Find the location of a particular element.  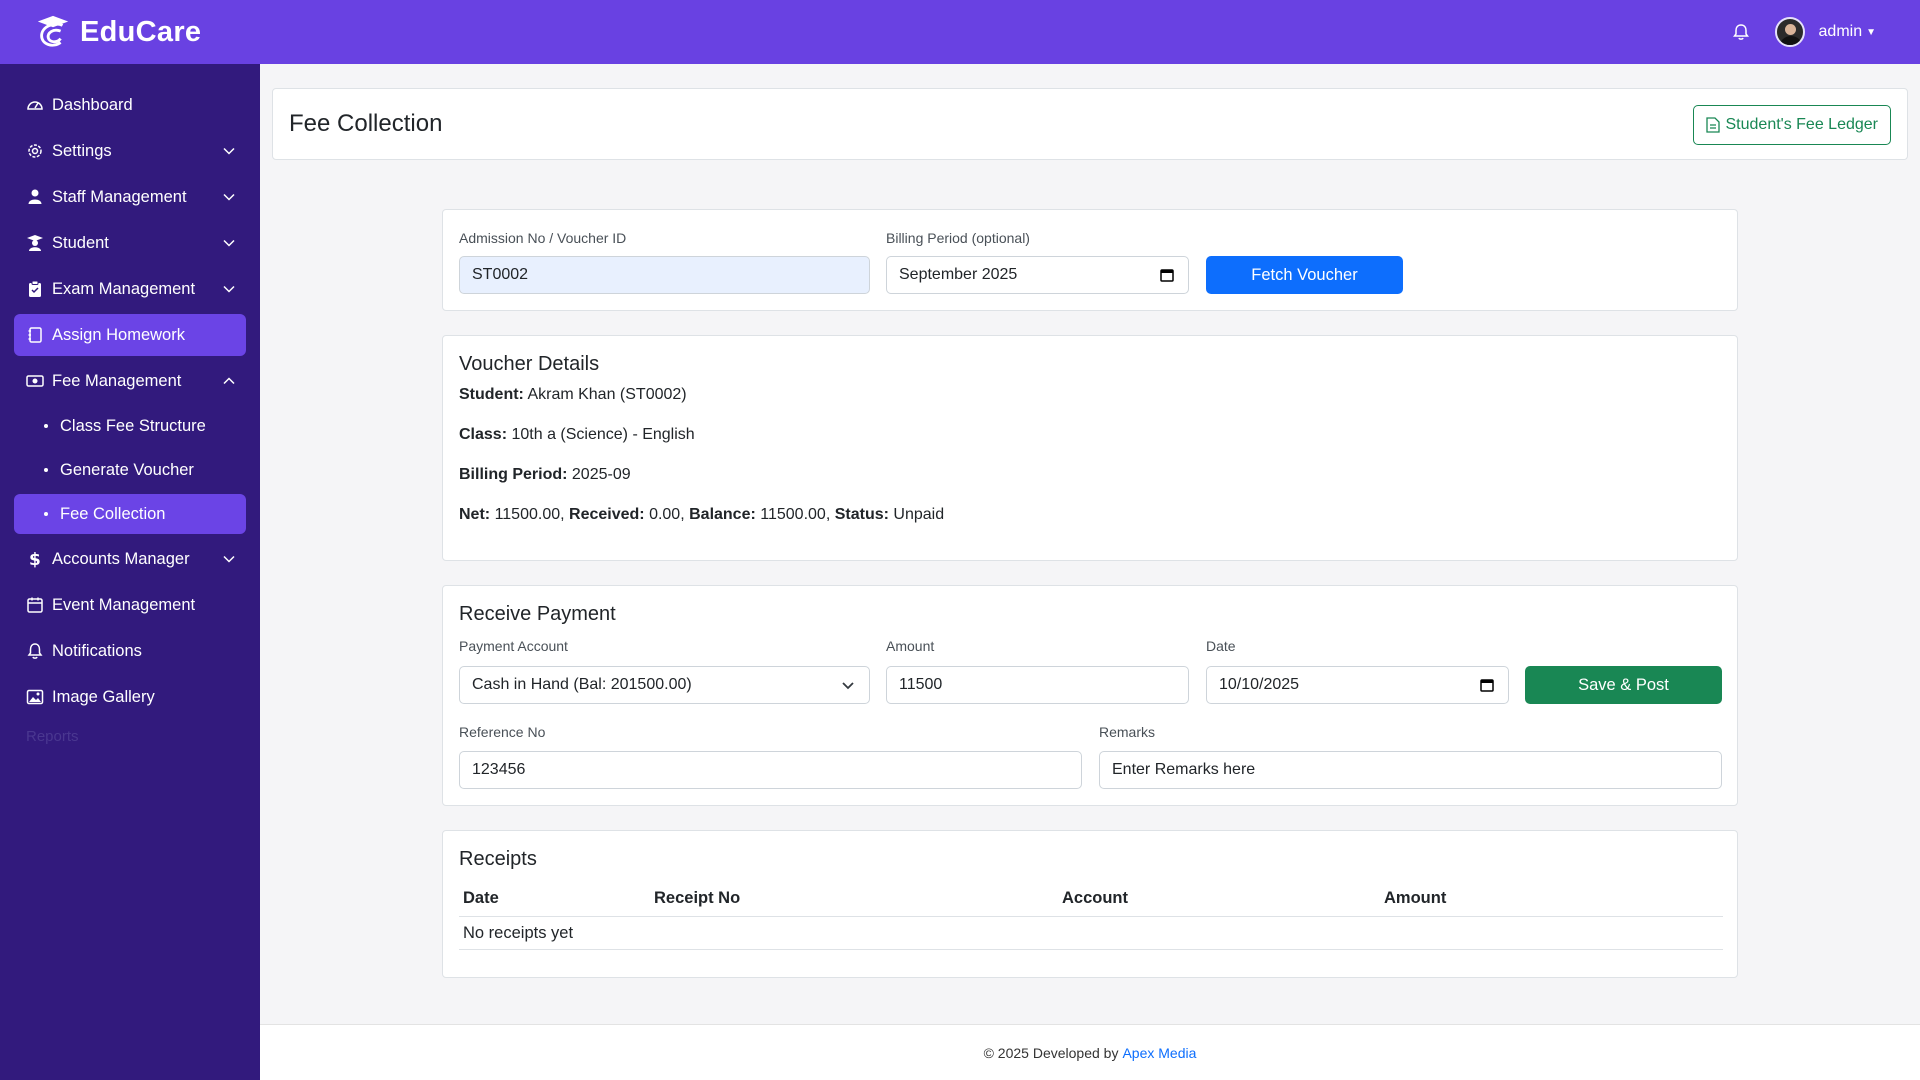

sidebar-item-assign-homework: Assign Homework is located at coordinates (130, 335).